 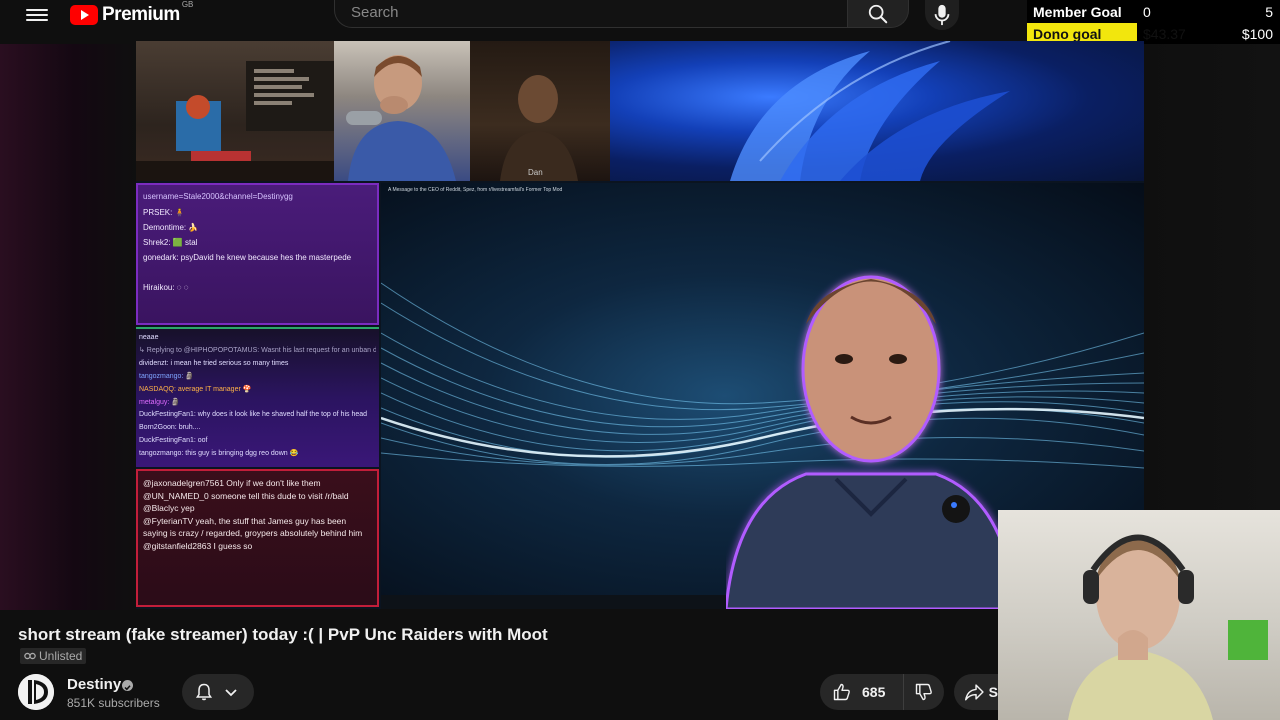 I want to click on member-goal-label: Member Goal, so click(x=1077, y=12).